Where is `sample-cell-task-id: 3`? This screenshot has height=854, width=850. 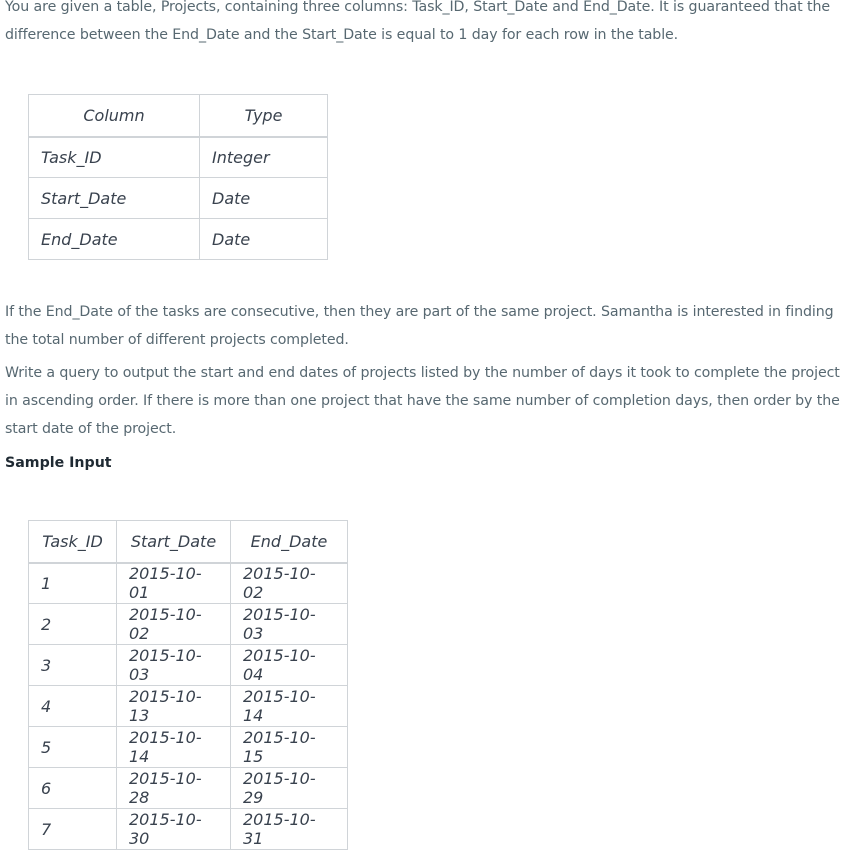 sample-cell-task-id: 3 is located at coordinates (72, 665).